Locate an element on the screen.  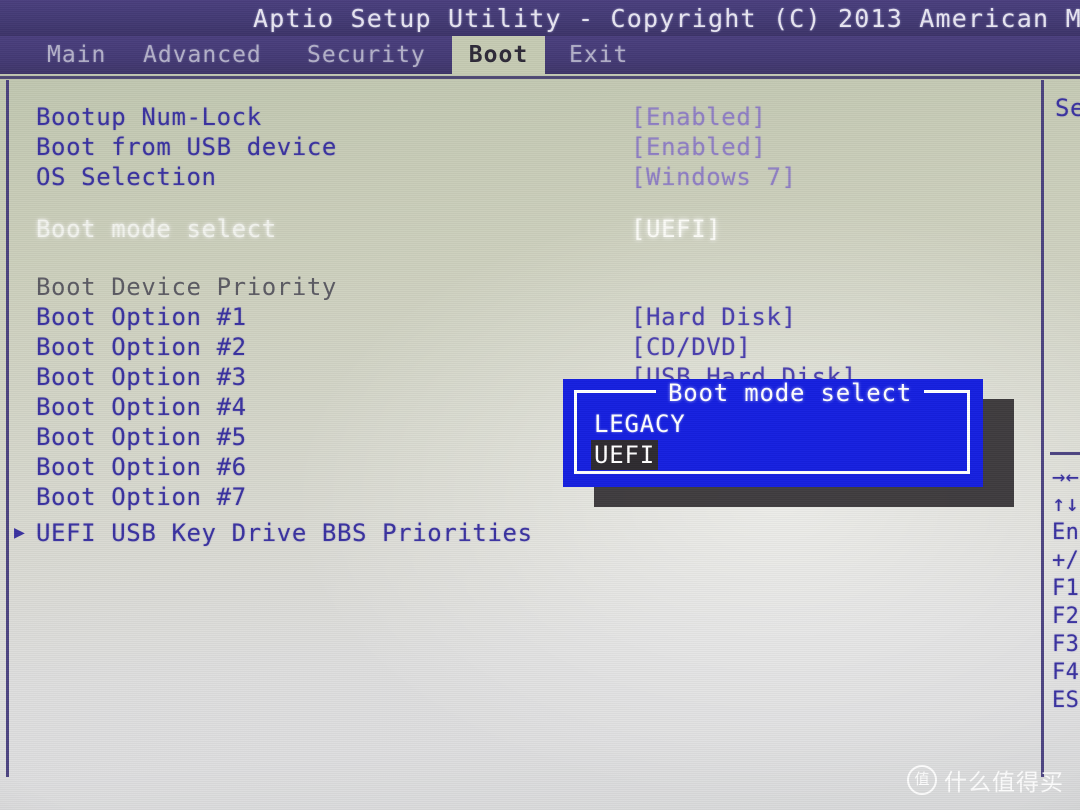
help-key-enter: Ent is located at coordinates (1066, 532).